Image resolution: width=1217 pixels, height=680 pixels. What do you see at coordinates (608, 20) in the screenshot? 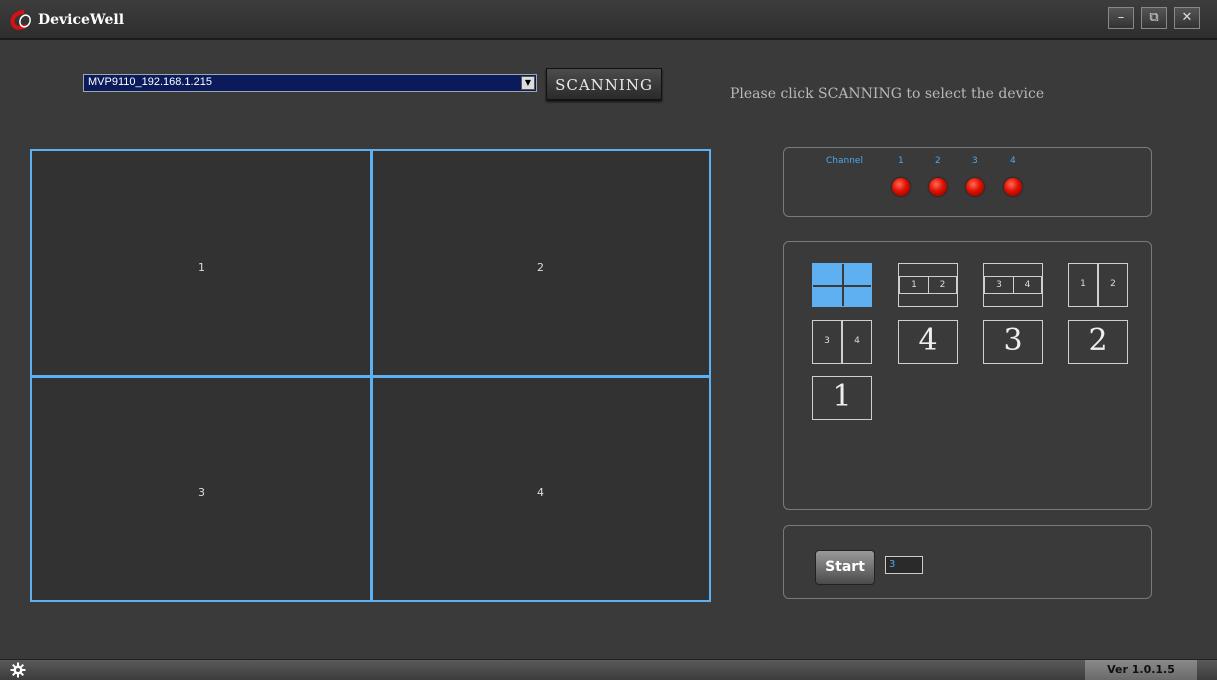
I see `title-bar: DeviceWell – ⧉ ✕` at bounding box center [608, 20].